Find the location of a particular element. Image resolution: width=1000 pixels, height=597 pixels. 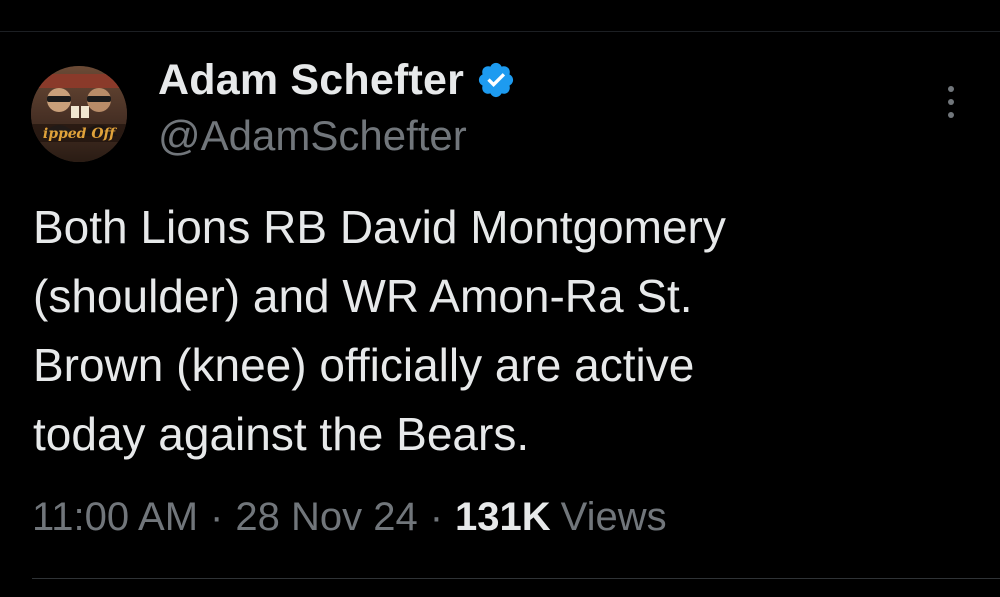

more-vertical-icon is located at coordinates (951, 102).